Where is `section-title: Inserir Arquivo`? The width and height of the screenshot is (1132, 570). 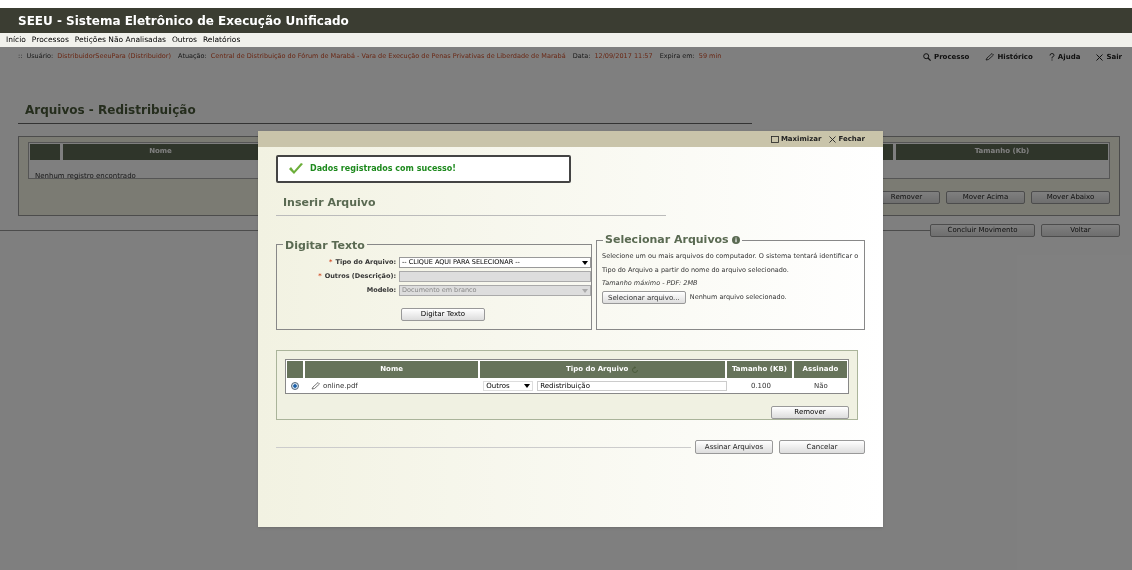
section-title: Inserir Arquivo is located at coordinates (329, 202).